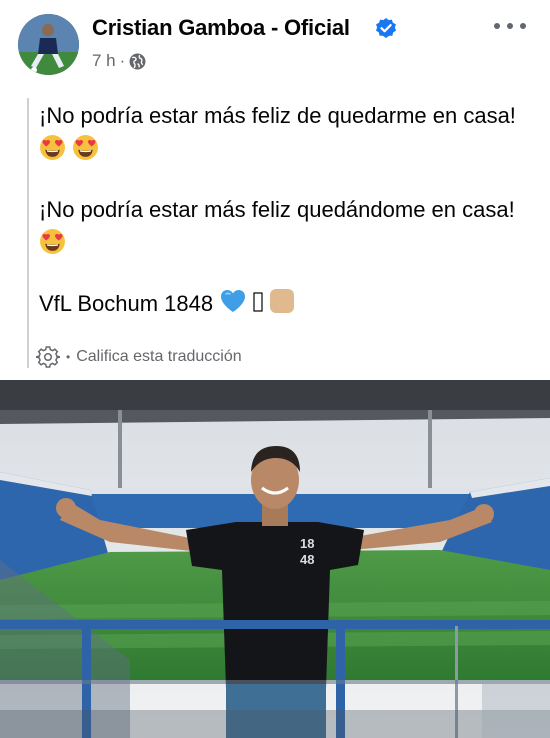  What do you see at coordinates (48, 357) in the screenshot?
I see `gear-icon` at bounding box center [48, 357].